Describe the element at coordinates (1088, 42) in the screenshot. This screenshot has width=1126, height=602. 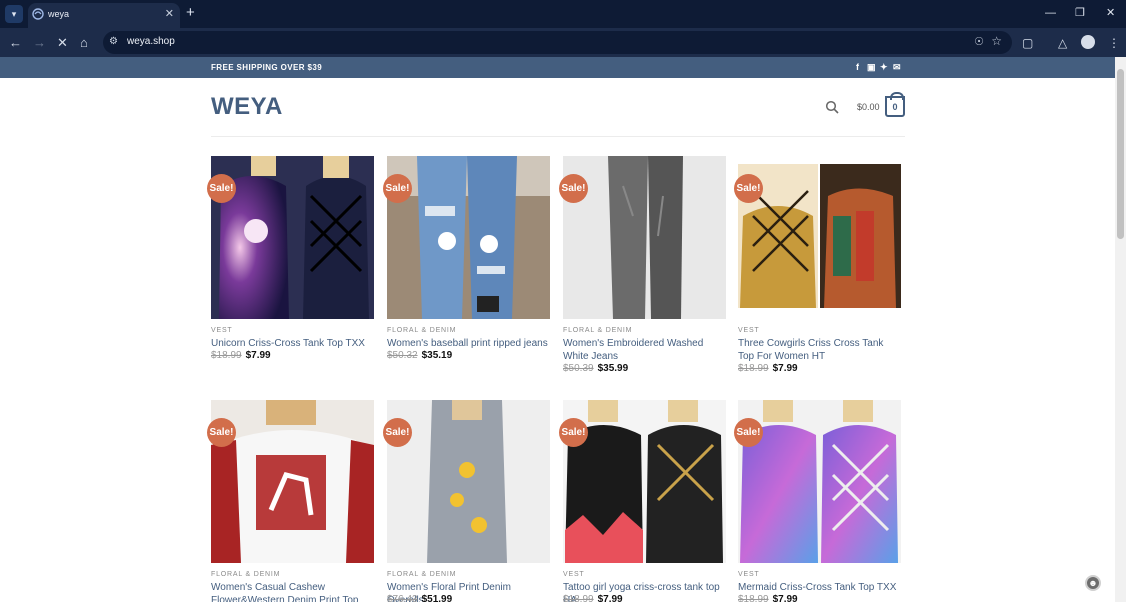
I see `profile-icon` at that location.